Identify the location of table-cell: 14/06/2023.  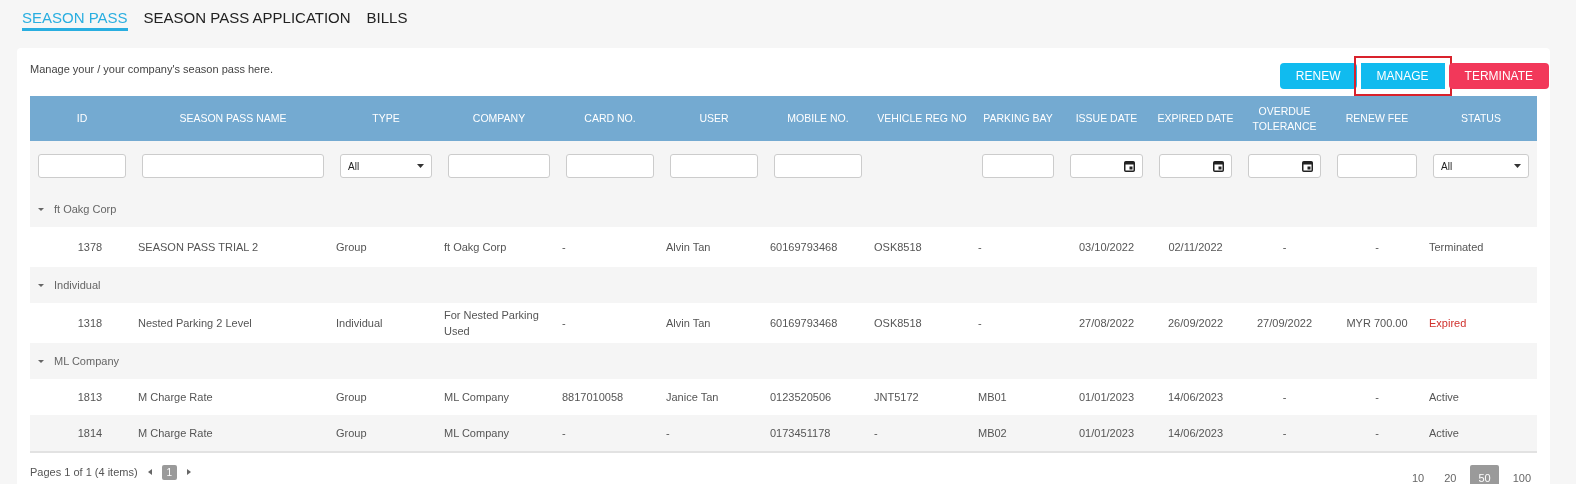
(1195, 433).